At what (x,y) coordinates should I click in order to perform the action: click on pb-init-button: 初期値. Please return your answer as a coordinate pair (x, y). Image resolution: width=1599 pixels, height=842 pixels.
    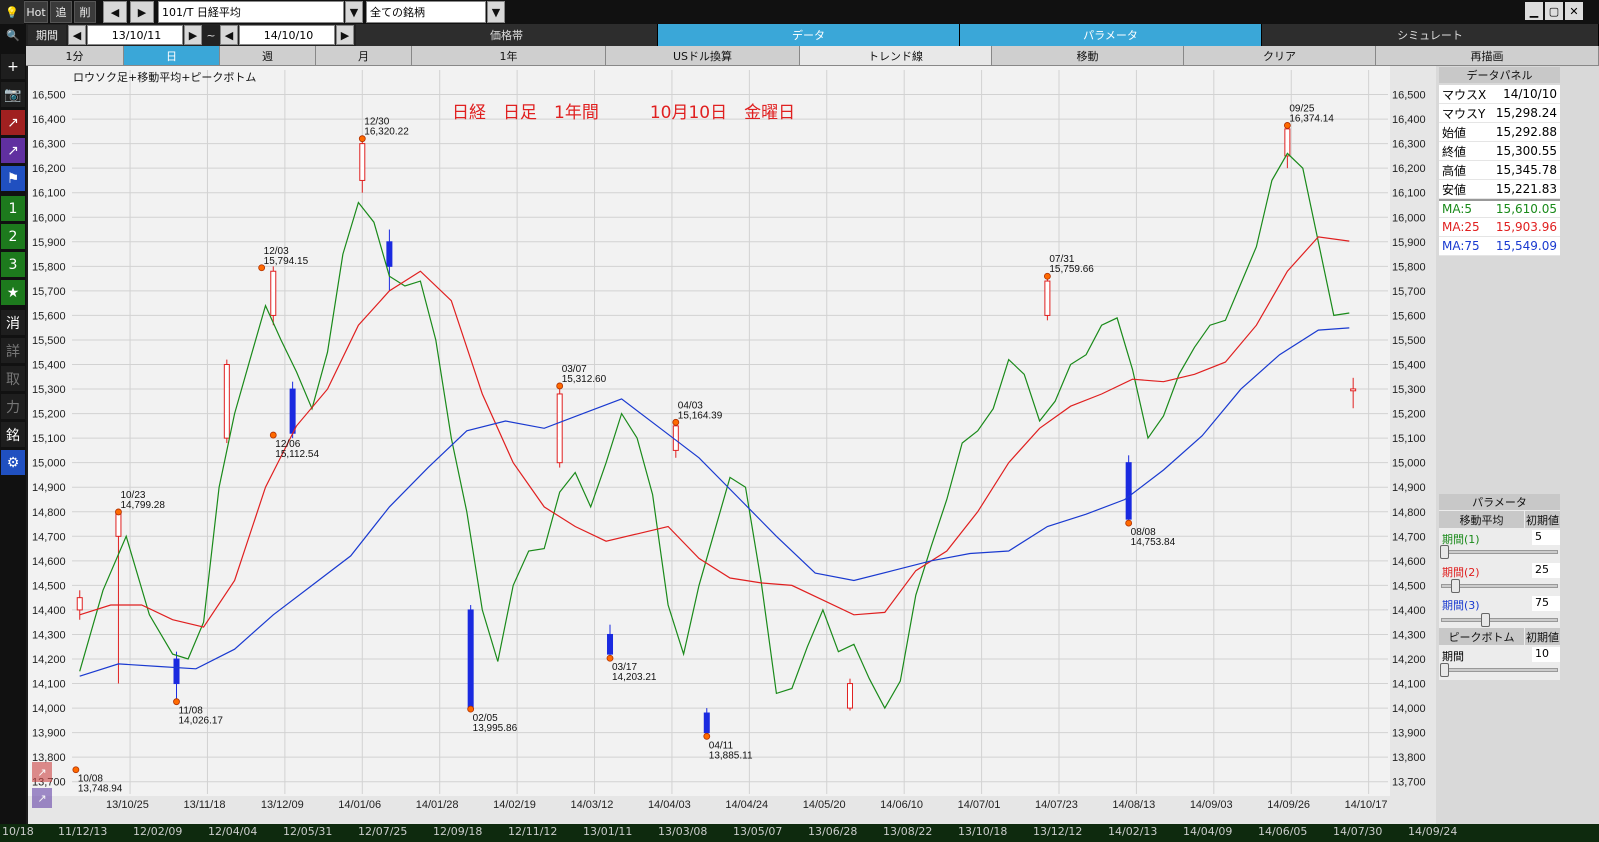
    Looking at the image, I should click on (1542, 636).